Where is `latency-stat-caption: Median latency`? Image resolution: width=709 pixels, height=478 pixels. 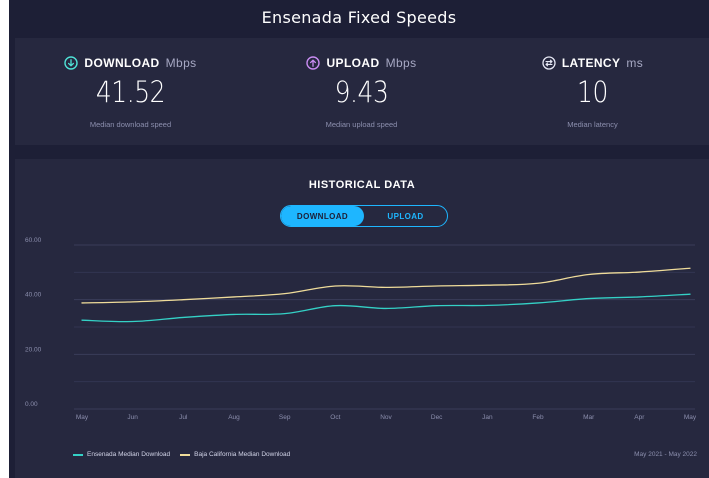 latency-stat-caption: Median latency is located at coordinates (592, 124).